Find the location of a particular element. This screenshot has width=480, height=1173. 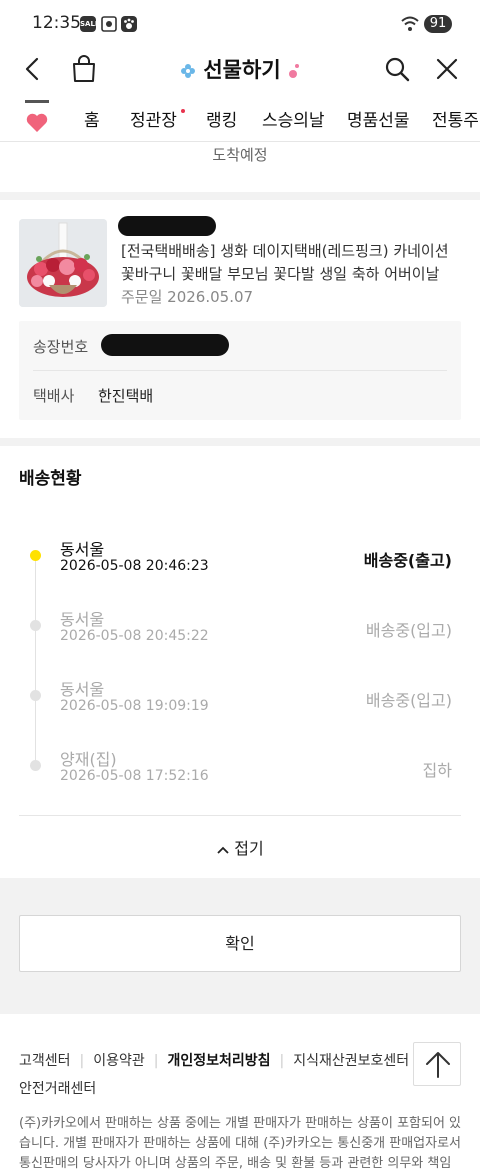

search-icon is located at coordinates (397, 69).